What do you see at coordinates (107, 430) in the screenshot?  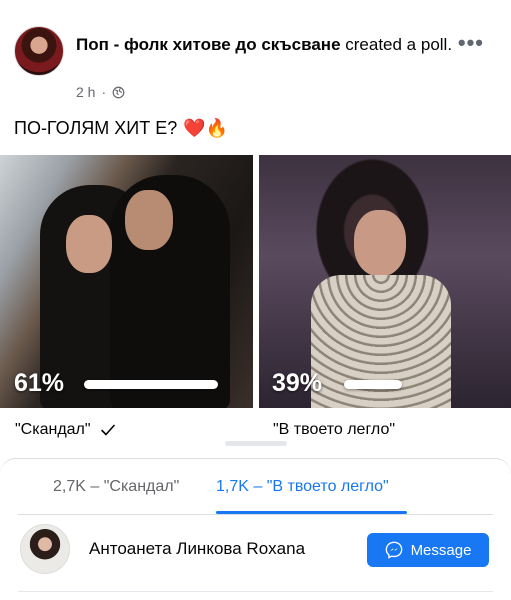 I see `checkmark-icon` at bounding box center [107, 430].